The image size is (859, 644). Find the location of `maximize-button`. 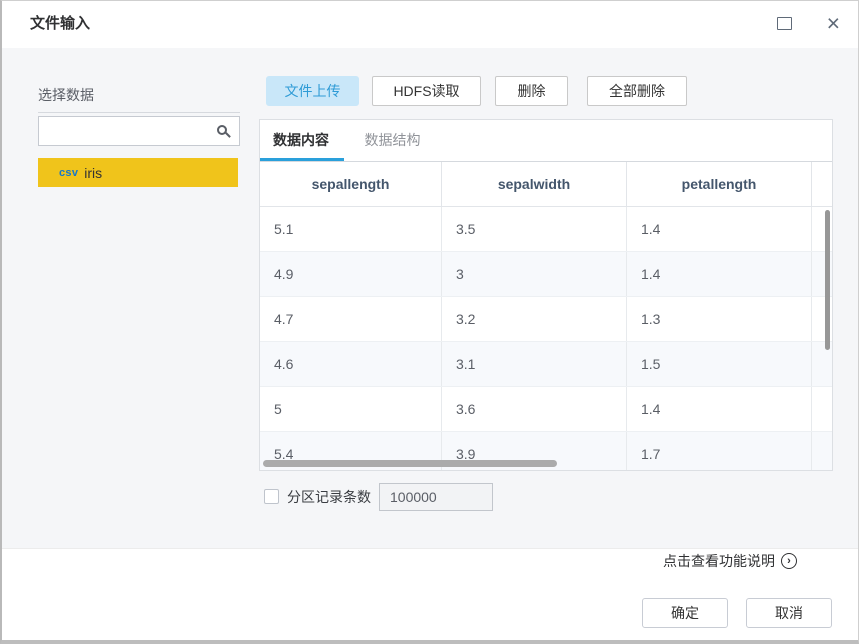

maximize-button is located at coordinates (785, 24).